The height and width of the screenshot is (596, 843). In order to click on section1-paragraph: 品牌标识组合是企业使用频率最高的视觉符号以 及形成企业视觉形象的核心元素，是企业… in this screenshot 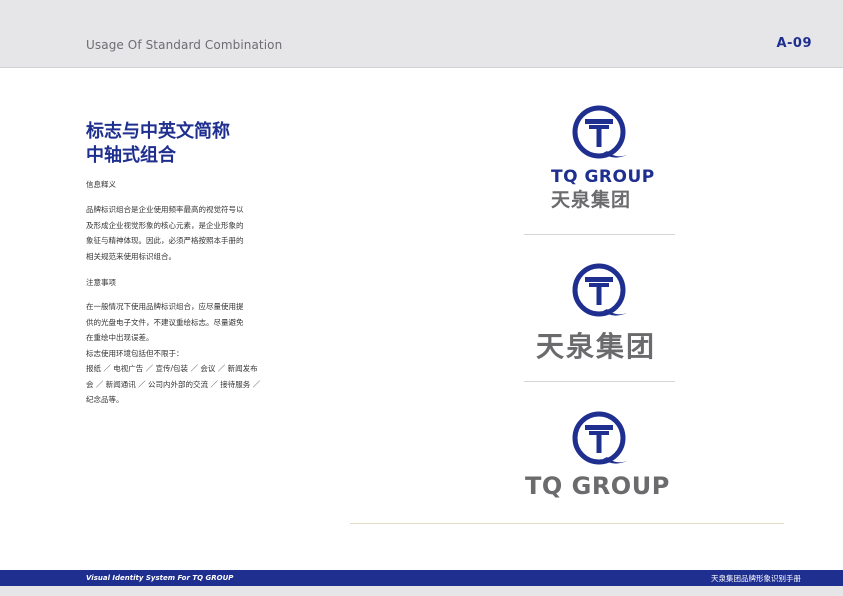, I will do `click(173, 233)`.